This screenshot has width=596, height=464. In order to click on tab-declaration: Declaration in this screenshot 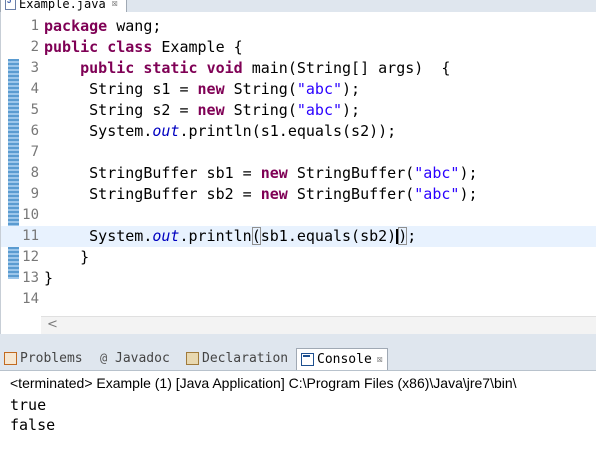, I will do `click(237, 358)`.